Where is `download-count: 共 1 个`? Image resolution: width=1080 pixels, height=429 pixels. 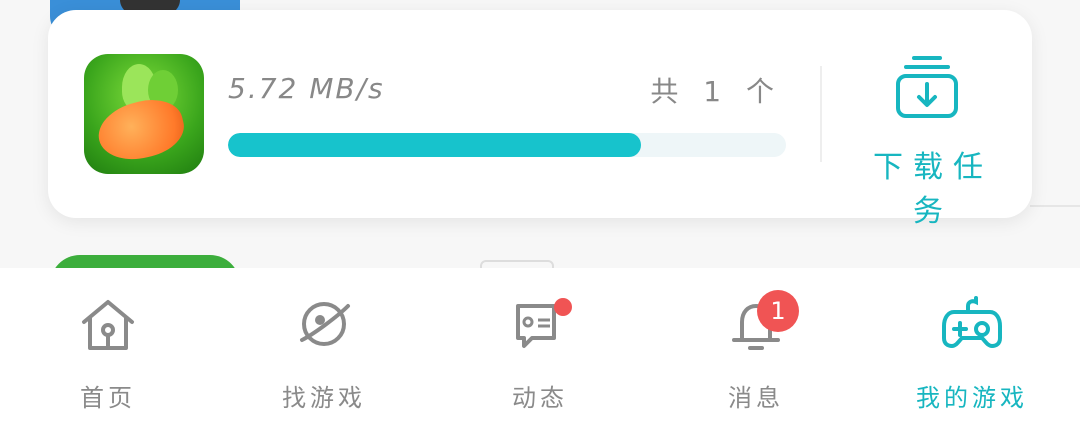 download-count: 共 1 个 is located at coordinates (716, 91).